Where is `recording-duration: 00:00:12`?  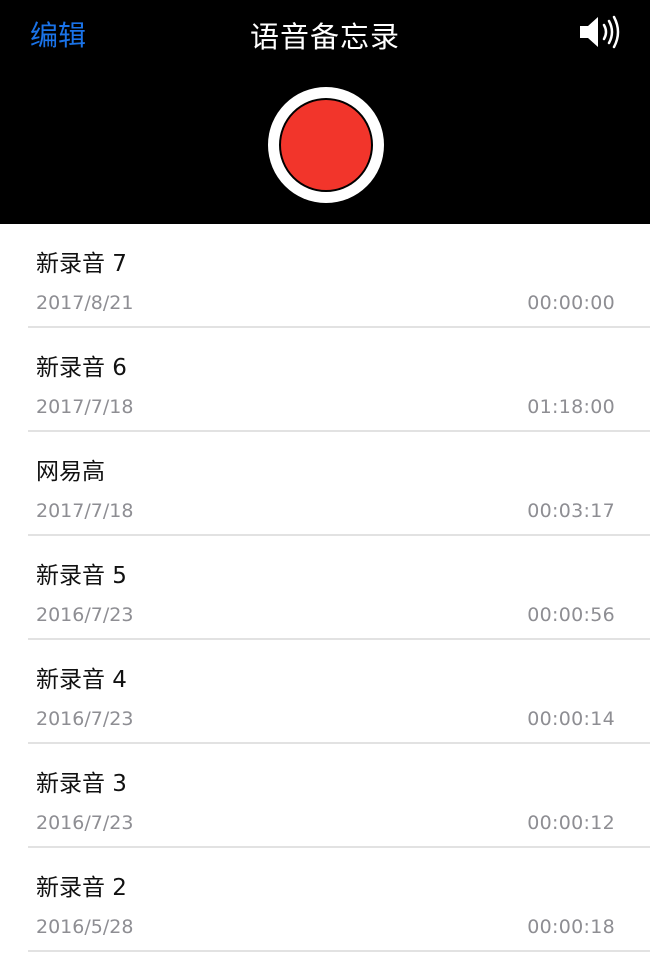 recording-duration: 00:00:12 is located at coordinates (571, 823).